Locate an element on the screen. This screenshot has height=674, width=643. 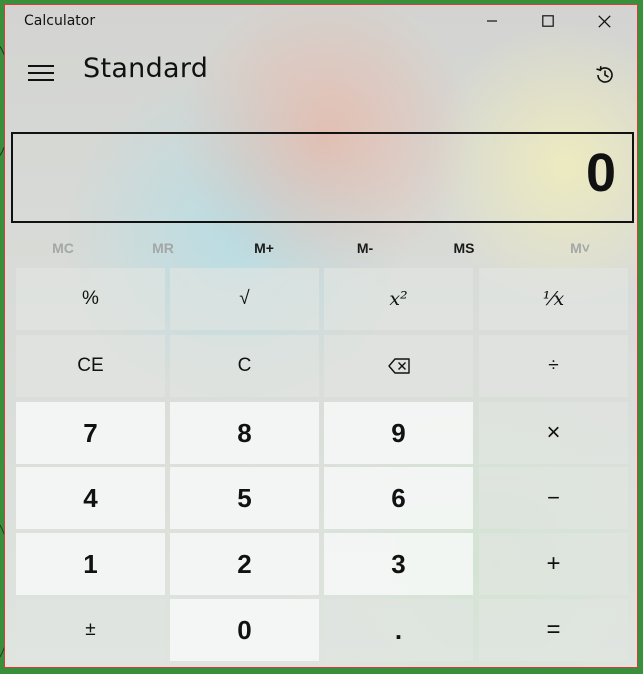
key-label: % is located at coordinates (90, 298).